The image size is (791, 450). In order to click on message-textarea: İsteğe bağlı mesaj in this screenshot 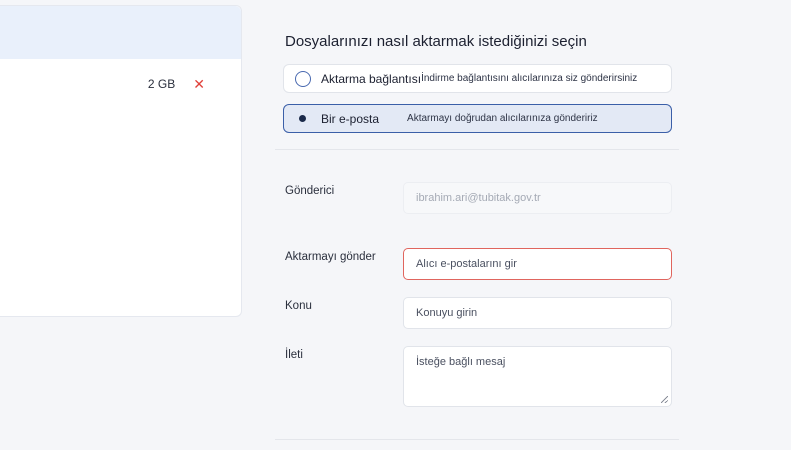, I will do `click(537, 376)`.